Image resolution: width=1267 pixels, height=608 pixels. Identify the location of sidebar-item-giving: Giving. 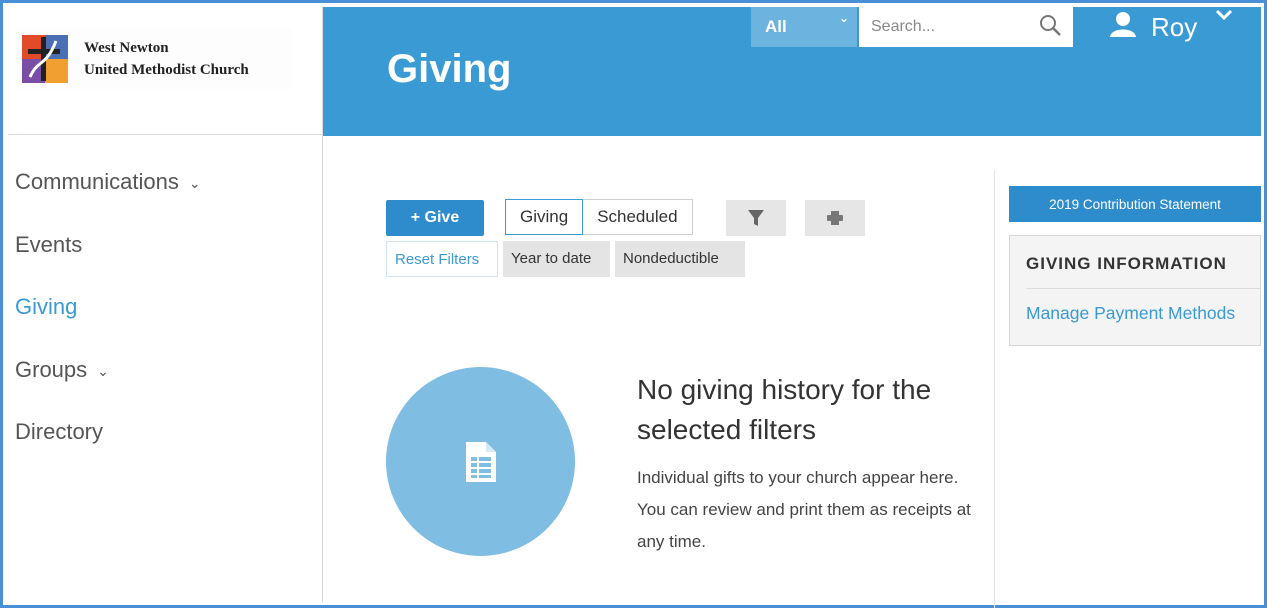
(165, 313).